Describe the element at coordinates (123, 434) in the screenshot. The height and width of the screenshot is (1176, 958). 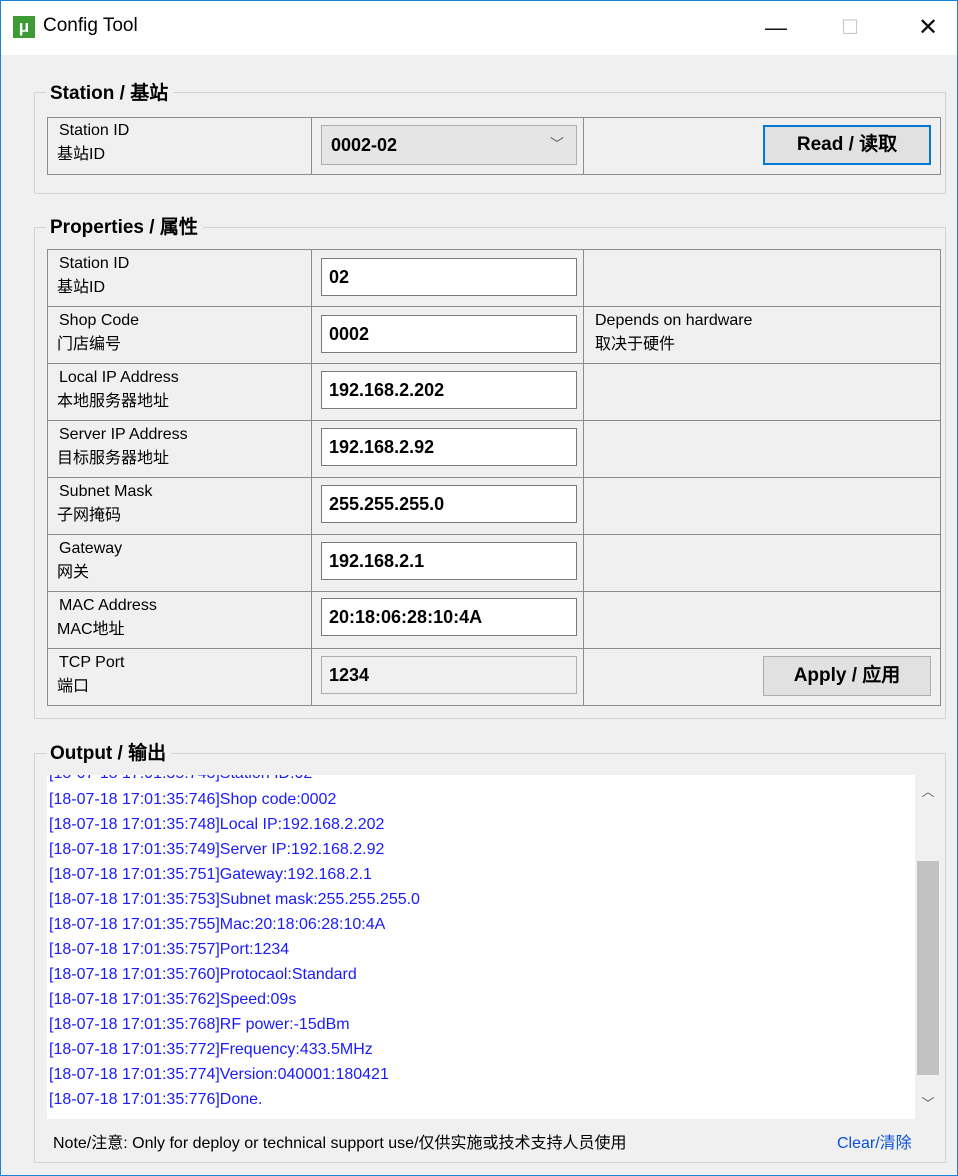
I see `property-label-en: Server IP Address` at that location.